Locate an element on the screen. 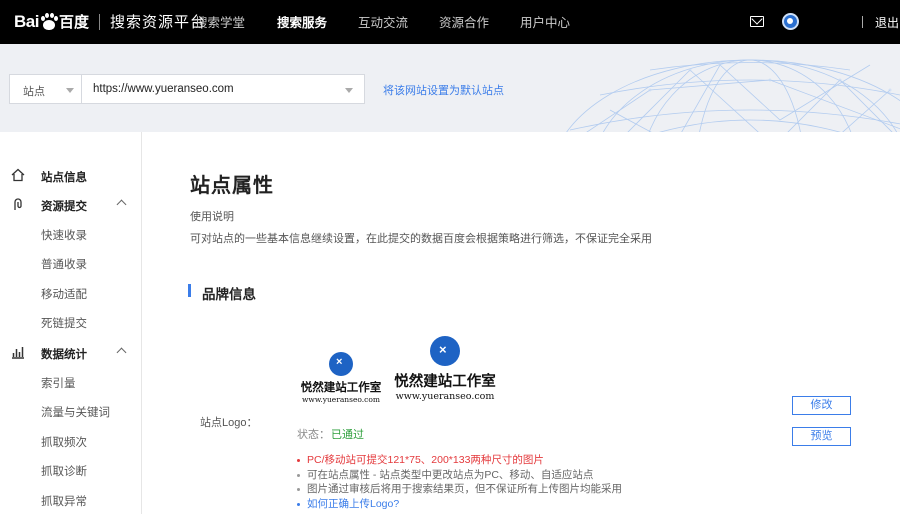 Image resolution: width=900 pixels, height=514 pixels. sidebar-item-dead-link: 死链提交 is located at coordinates (71, 322).